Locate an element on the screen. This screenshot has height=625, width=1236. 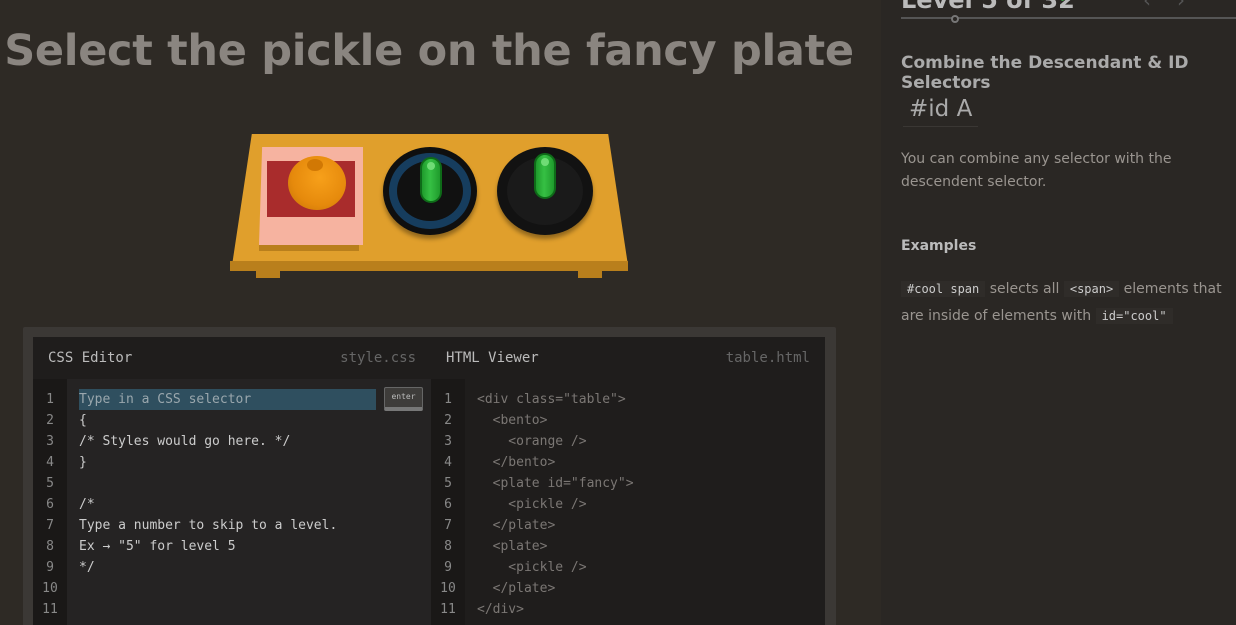
pickle-on-plain-plate is located at coordinates (545, 176).